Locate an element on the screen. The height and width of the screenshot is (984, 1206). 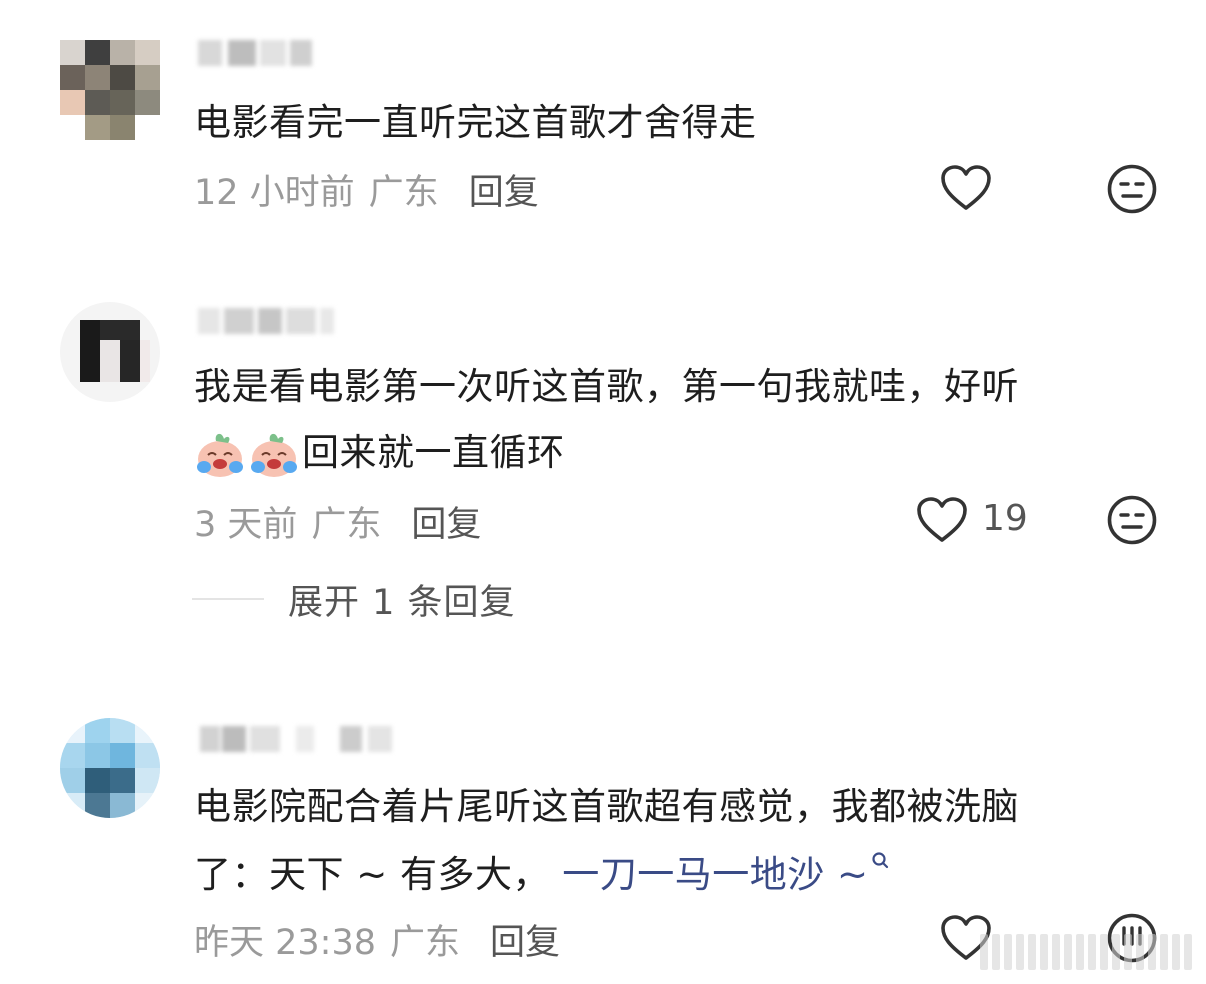
lyric-search-link: 一刀一马一地沙 ~ is located at coordinates (725, 874).